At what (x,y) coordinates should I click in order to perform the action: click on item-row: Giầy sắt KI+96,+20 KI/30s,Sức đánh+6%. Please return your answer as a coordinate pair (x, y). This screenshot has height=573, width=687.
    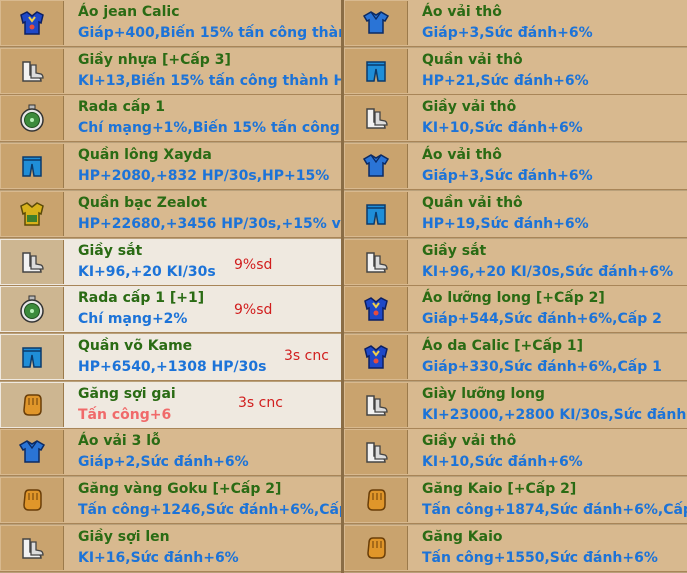
    Looking at the image, I should click on (515, 262).